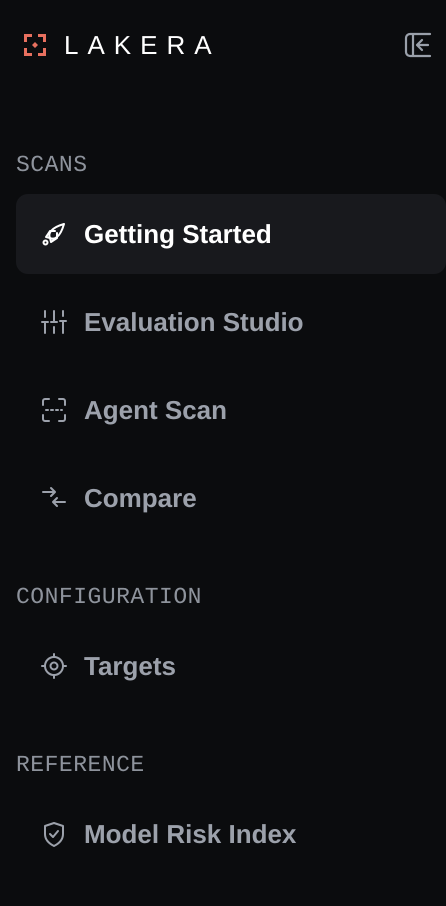  Describe the element at coordinates (231, 498) in the screenshot. I see `nav-item: Compare` at that location.